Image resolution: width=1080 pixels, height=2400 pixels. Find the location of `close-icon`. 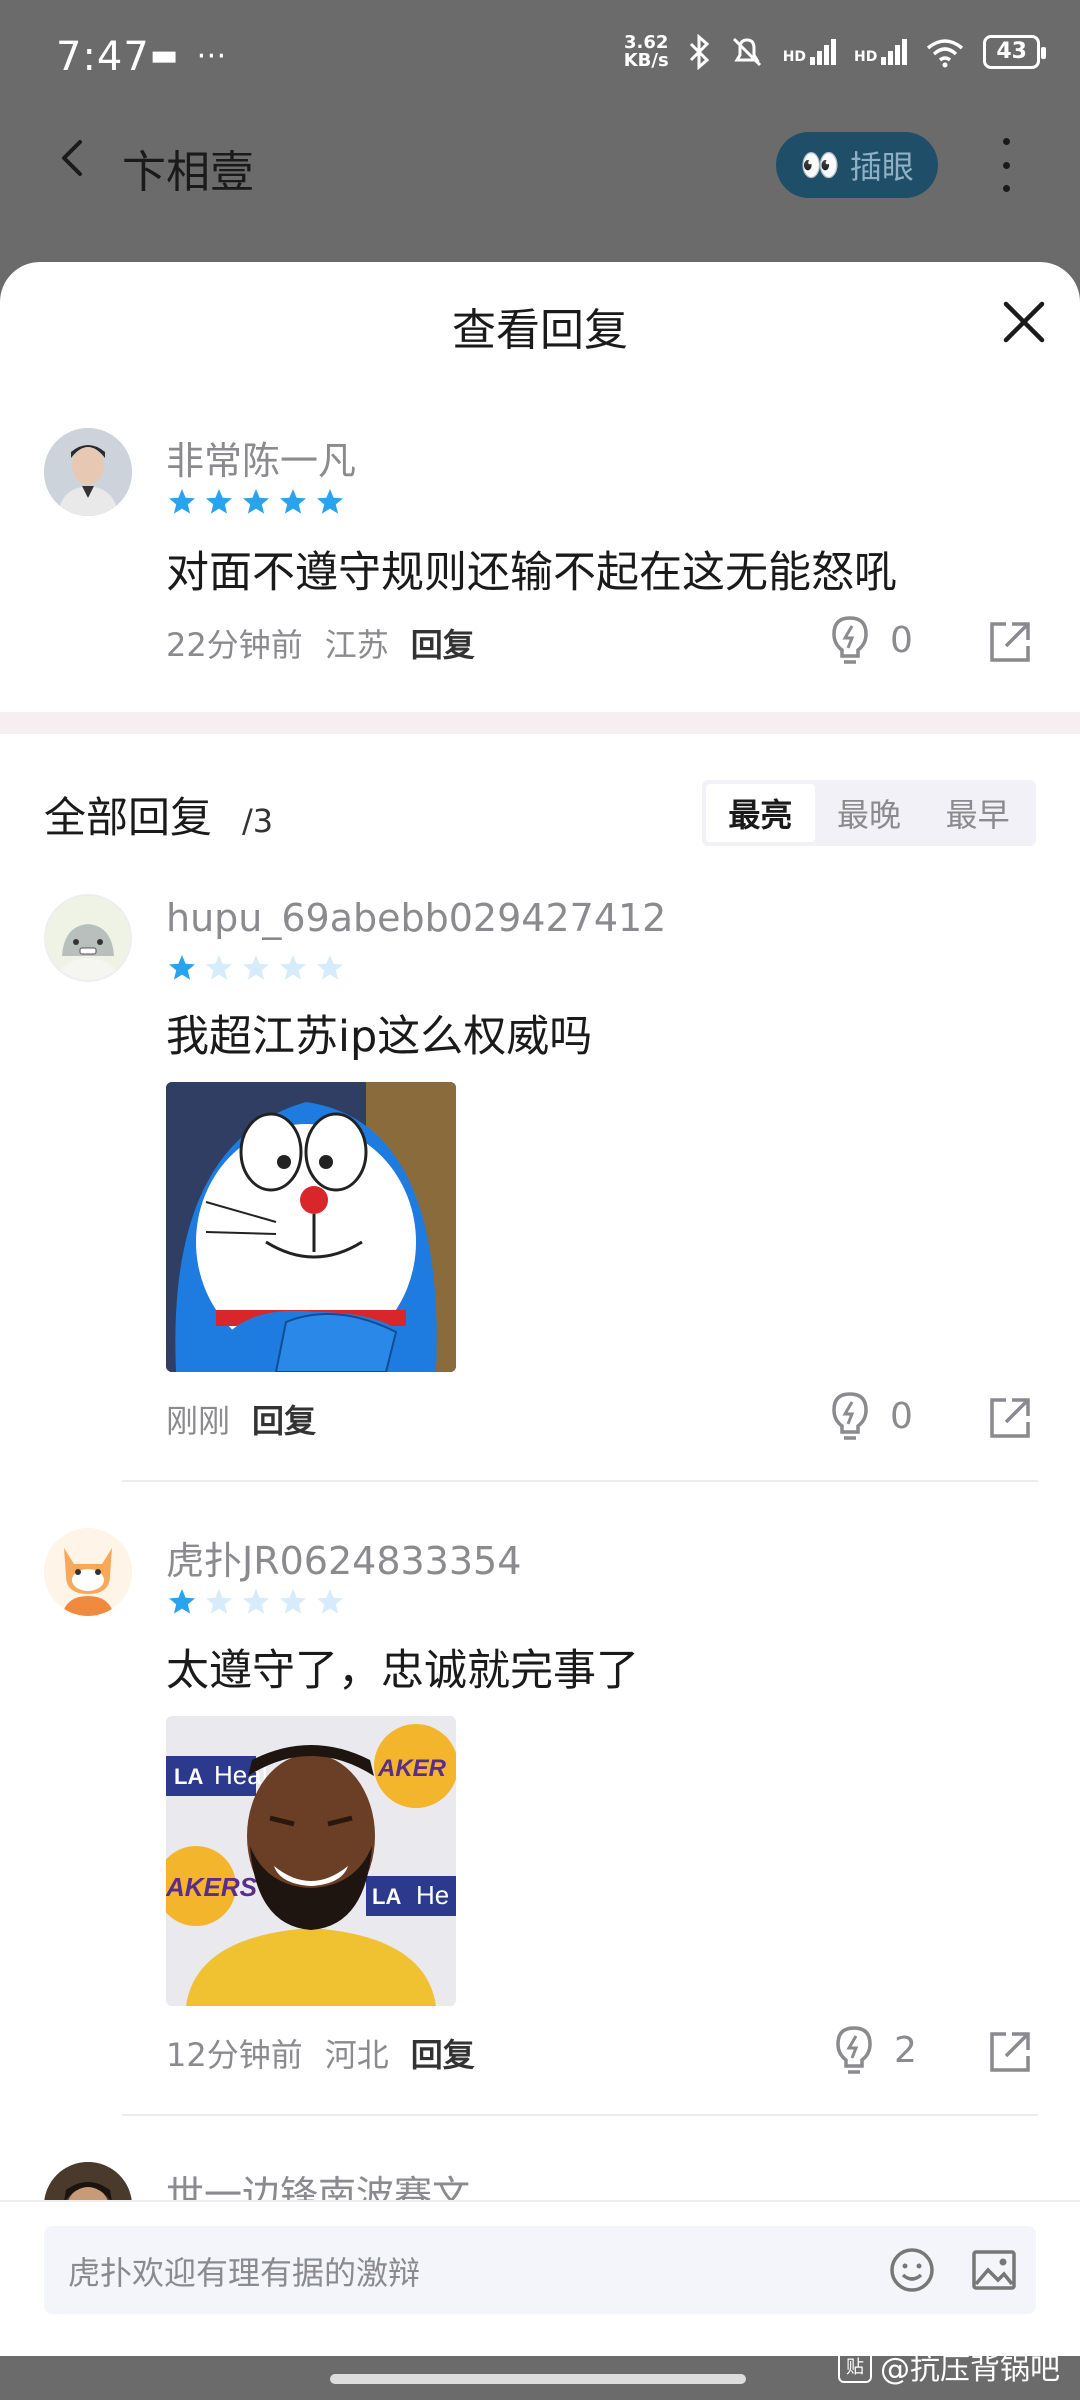

close-icon is located at coordinates (1024, 322).